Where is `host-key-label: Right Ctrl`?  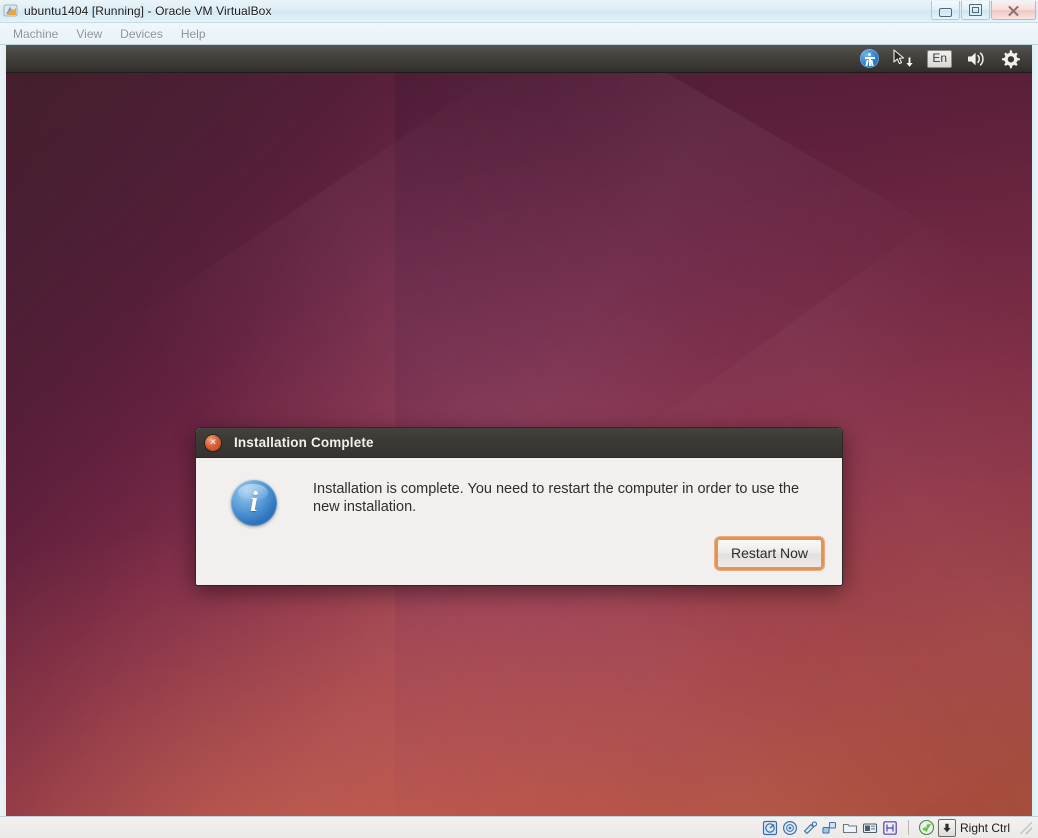
host-key-label: Right Ctrl is located at coordinates (984, 827).